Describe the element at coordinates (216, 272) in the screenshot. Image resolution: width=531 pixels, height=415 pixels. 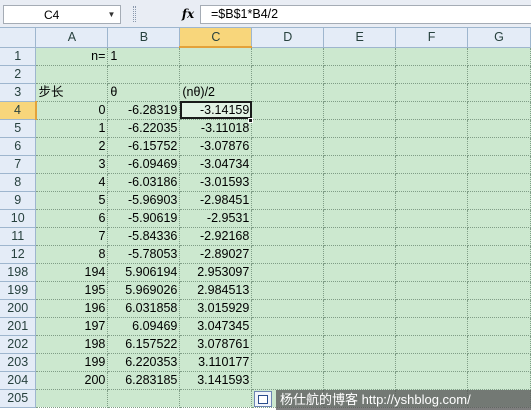
I see `cell-c: 2.953097` at that location.